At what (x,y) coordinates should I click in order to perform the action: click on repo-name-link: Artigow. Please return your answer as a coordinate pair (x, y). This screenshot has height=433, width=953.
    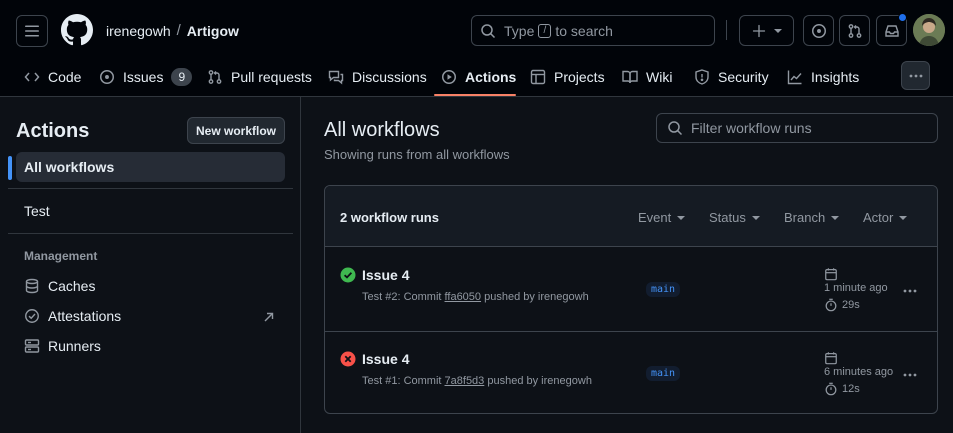
    Looking at the image, I should click on (213, 31).